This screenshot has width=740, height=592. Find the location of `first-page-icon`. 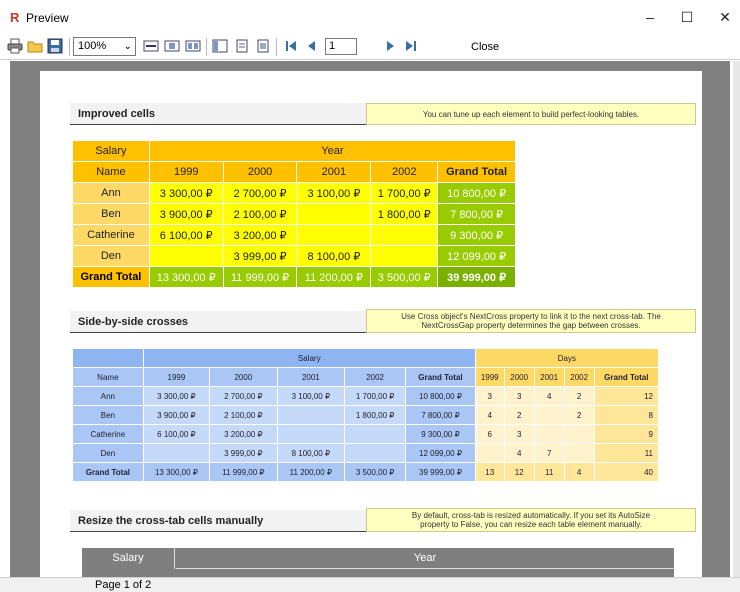

first-page-icon is located at coordinates (291, 46).